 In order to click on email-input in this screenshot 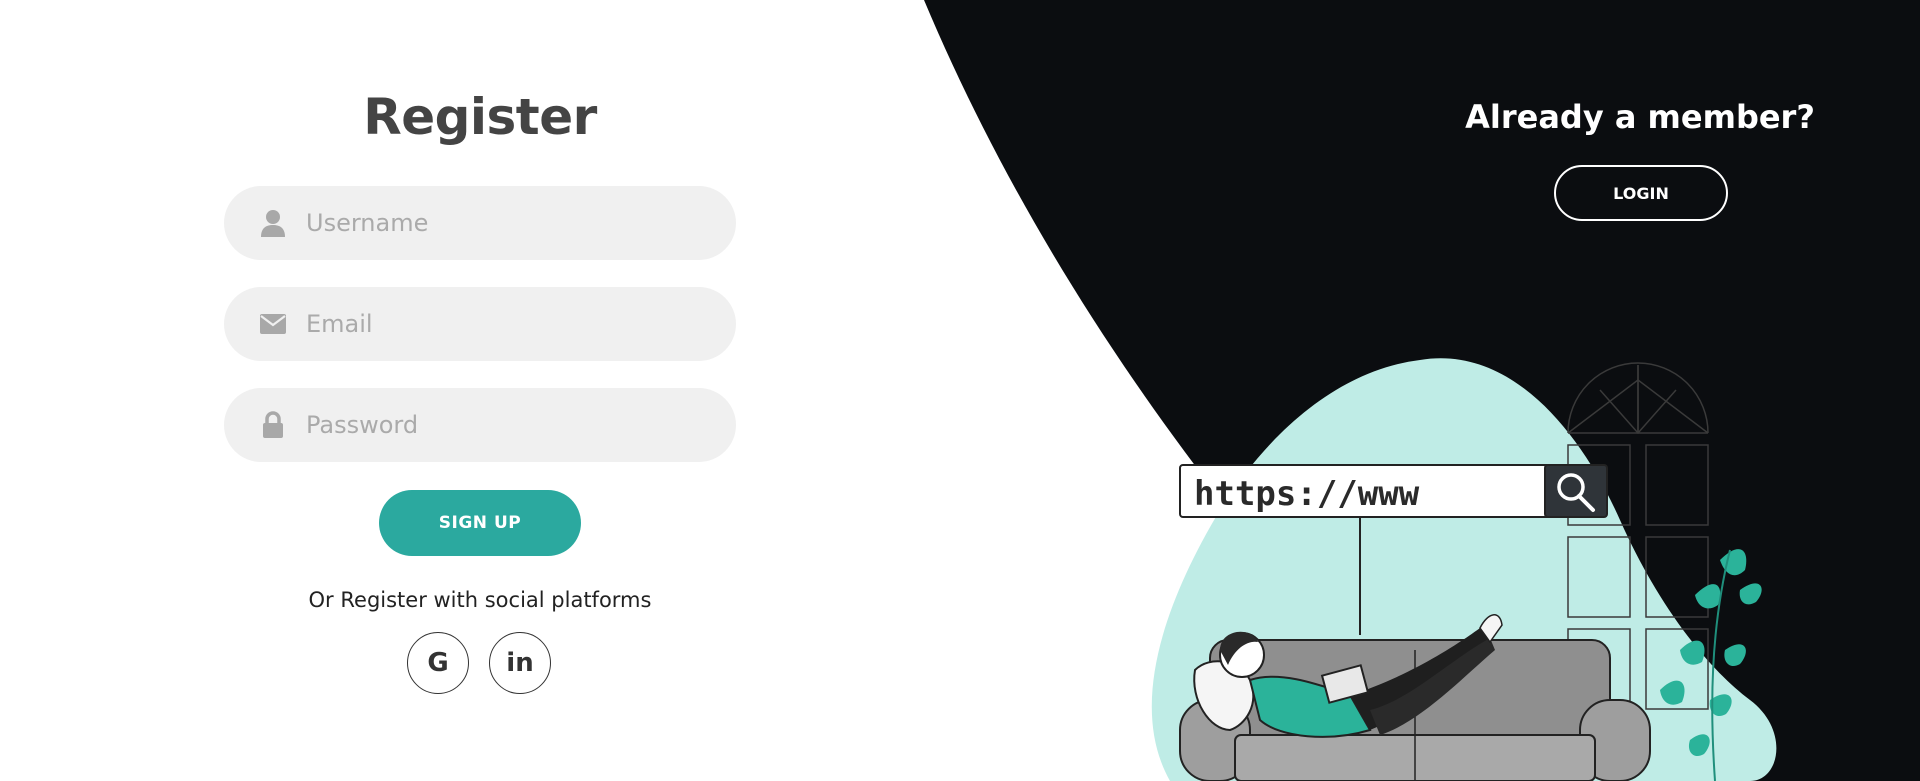, I will do `click(496, 324)`.